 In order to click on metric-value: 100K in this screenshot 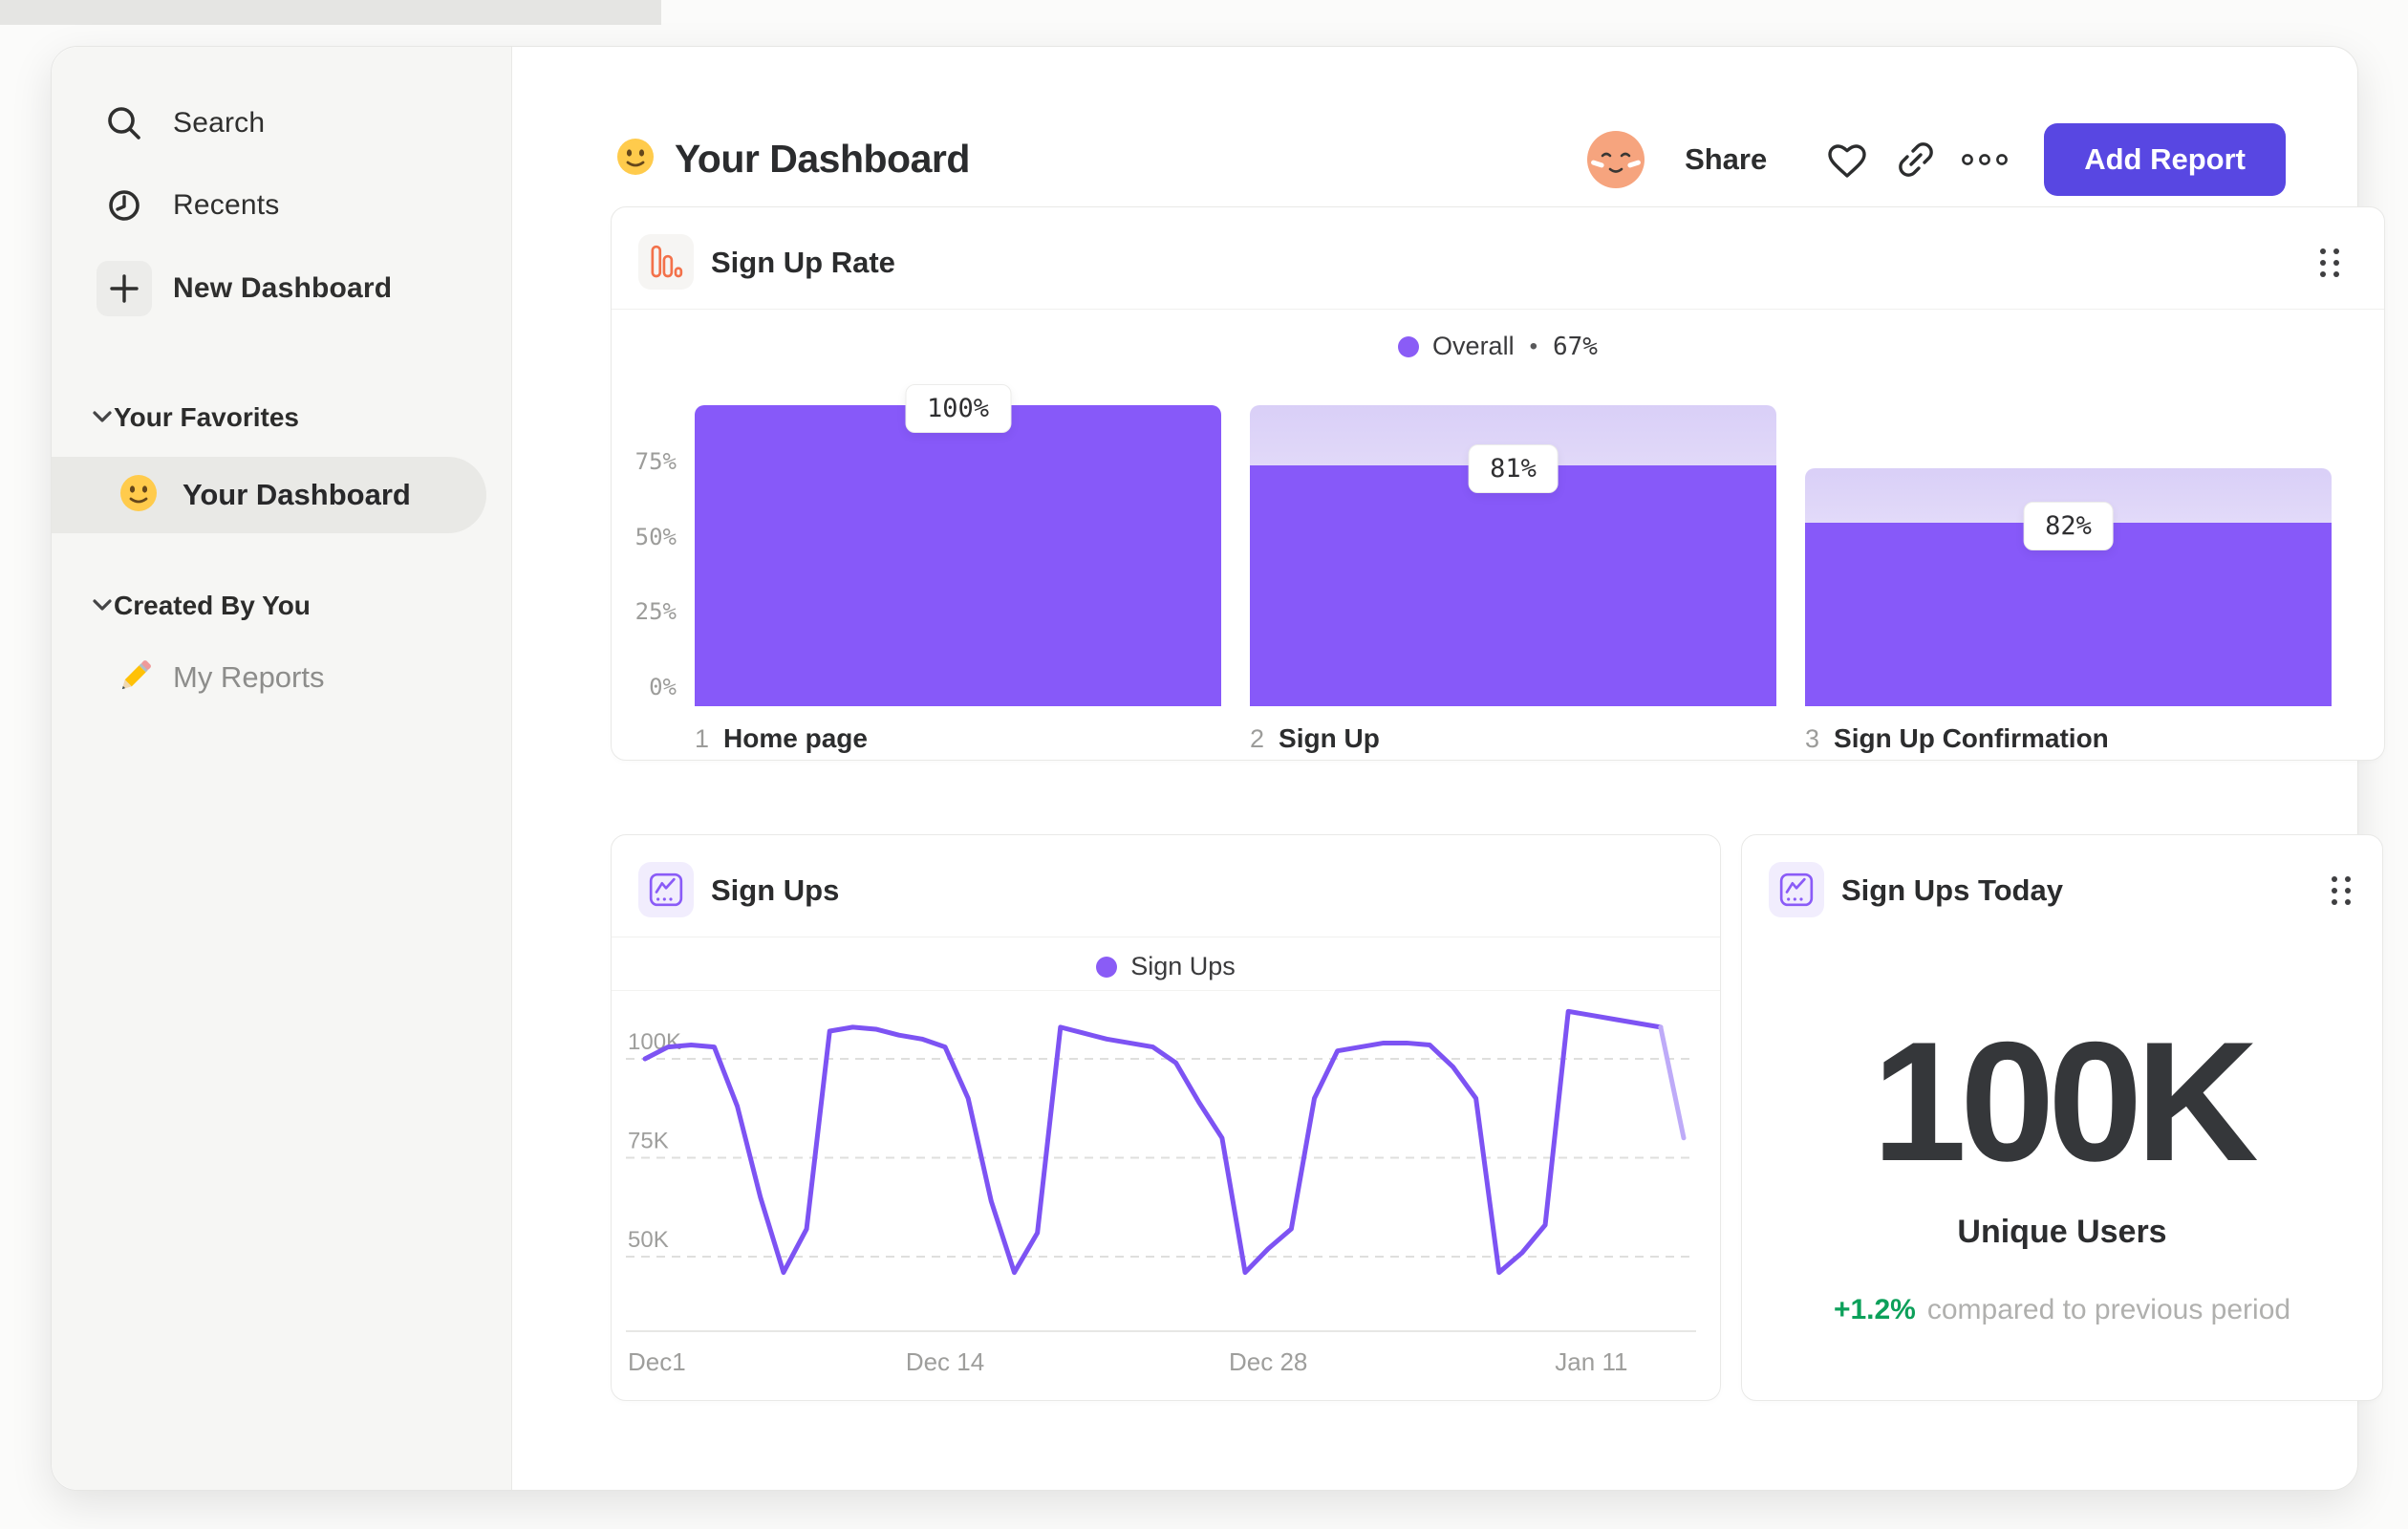, I will do `click(2066, 1101)`.